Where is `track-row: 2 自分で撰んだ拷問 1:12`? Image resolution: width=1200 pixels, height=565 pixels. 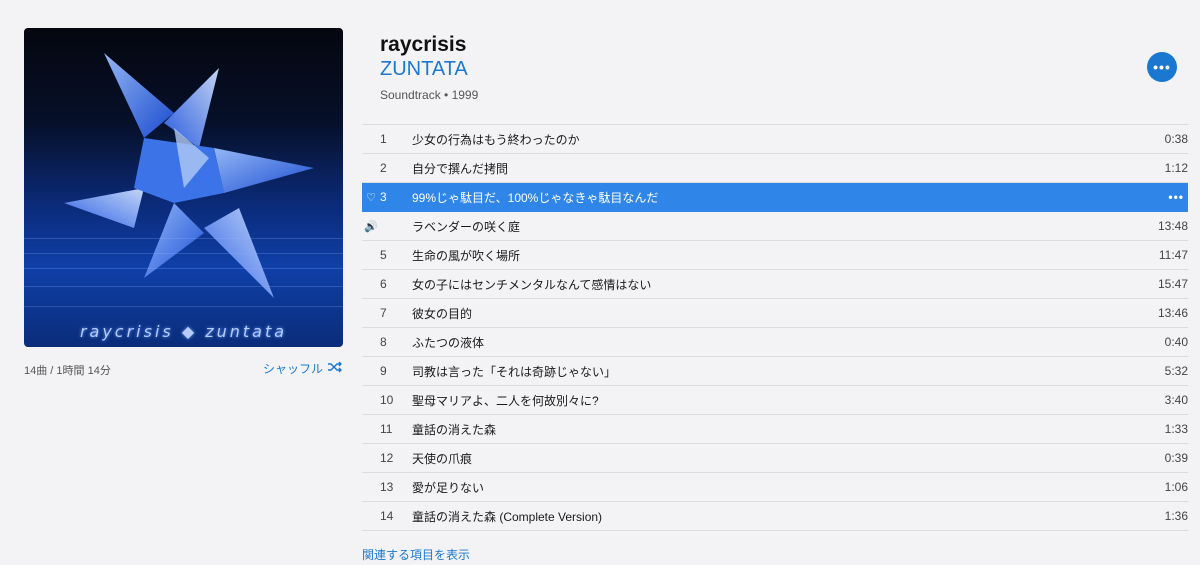 track-row: 2 自分で撰んだ拷問 1:12 is located at coordinates (775, 168).